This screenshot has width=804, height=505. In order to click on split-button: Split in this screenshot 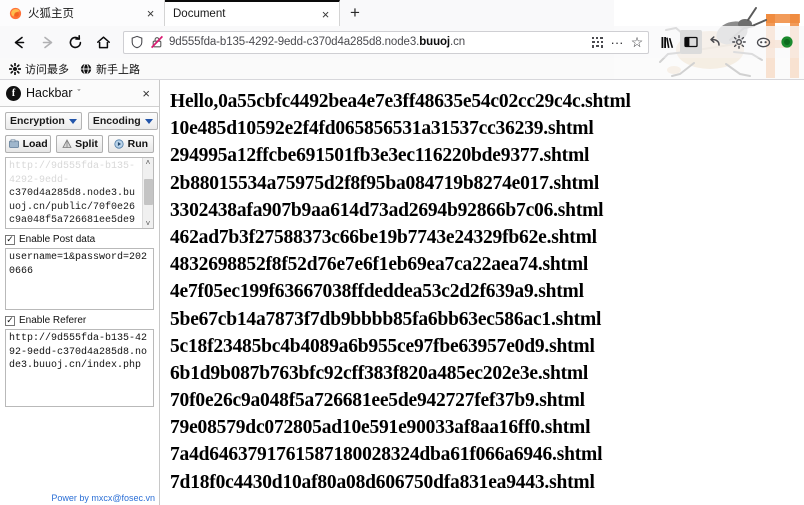, I will do `click(79, 144)`.